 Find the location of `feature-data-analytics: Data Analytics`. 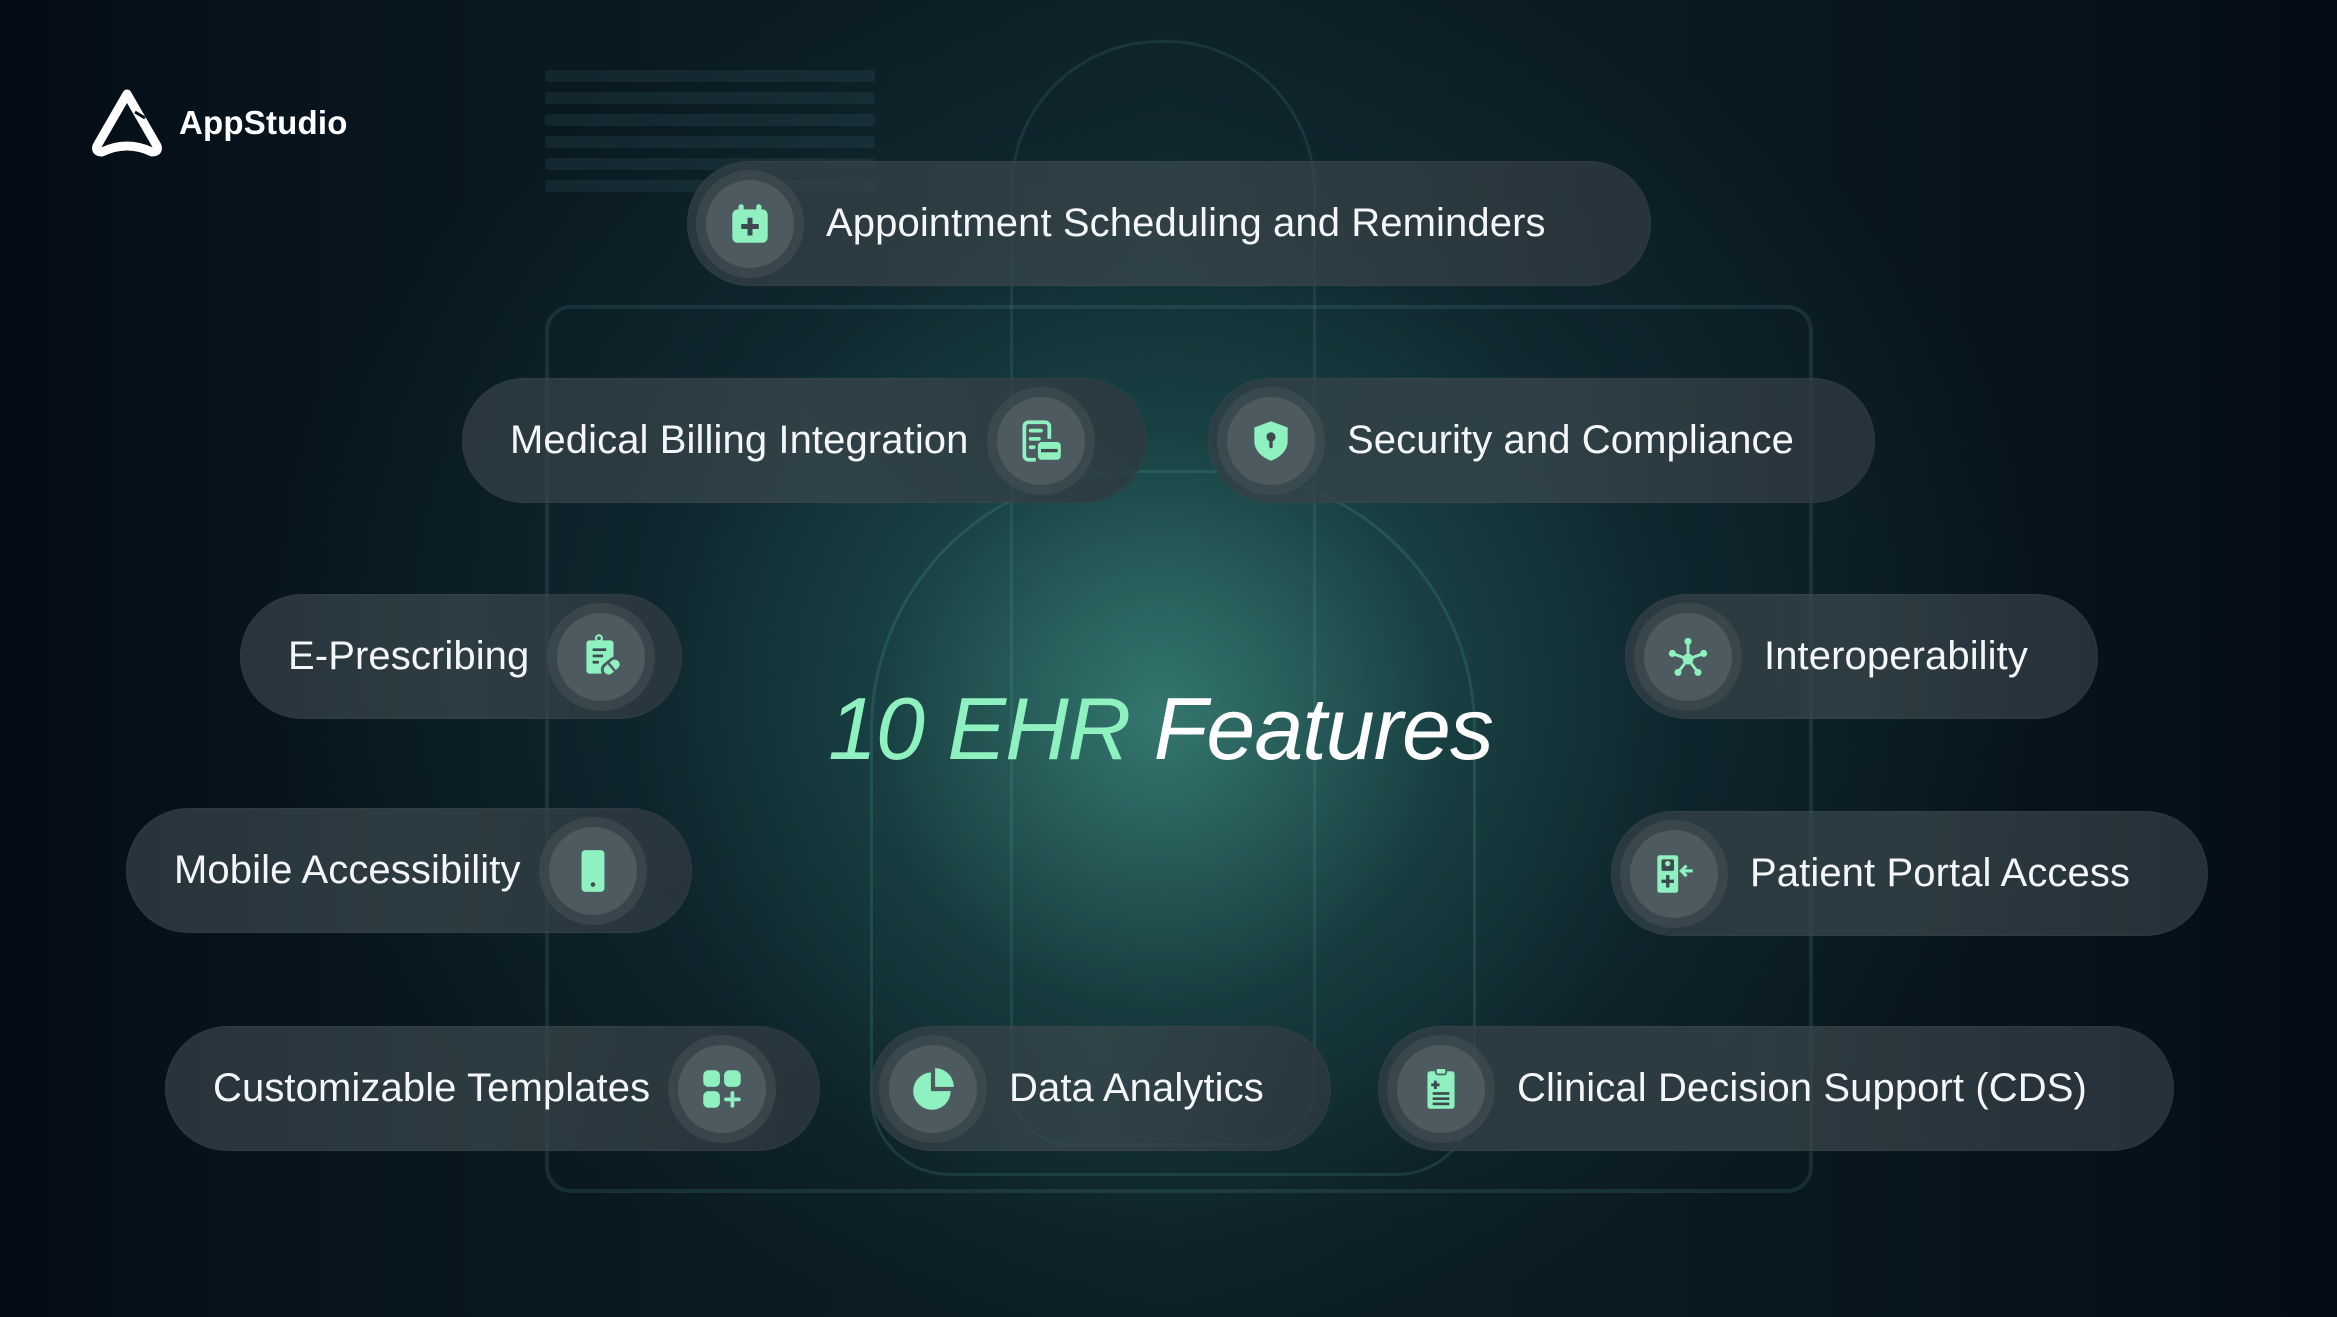

feature-data-analytics: Data Analytics is located at coordinates (1100, 1088).